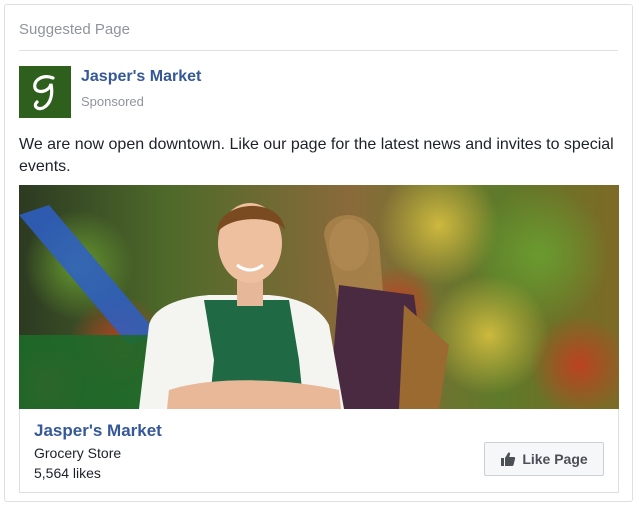  What do you see at coordinates (318, 35) in the screenshot?
I see `card-header: Suggested Page` at bounding box center [318, 35].